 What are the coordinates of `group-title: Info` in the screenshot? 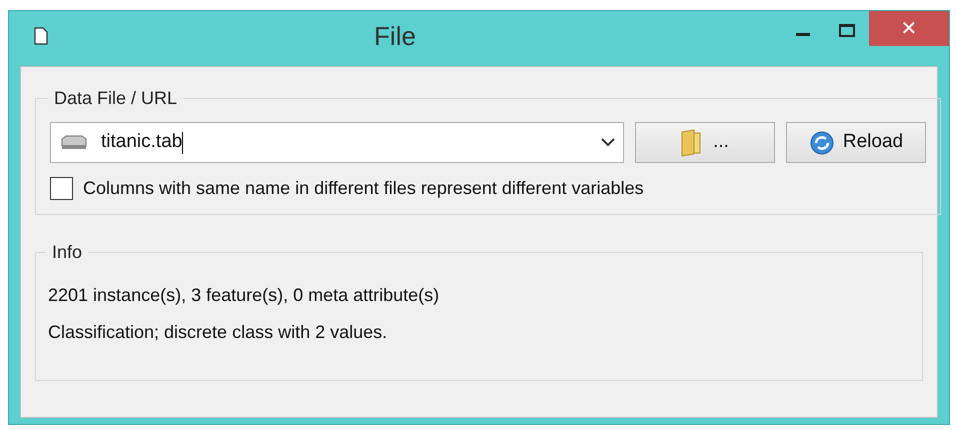 It's located at (67, 252).